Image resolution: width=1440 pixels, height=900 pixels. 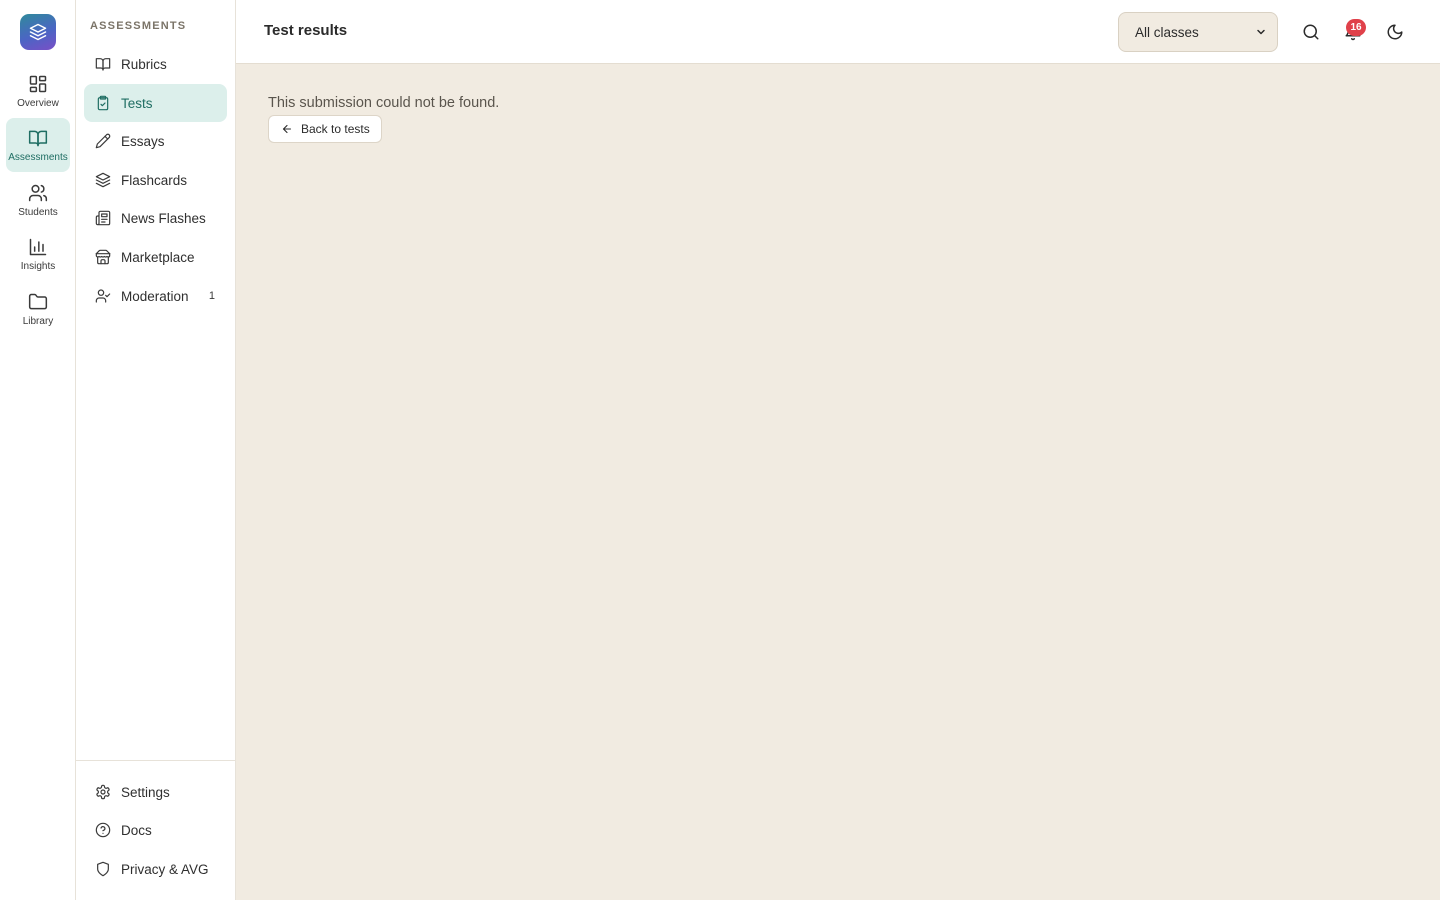 What do you see at coordinates (1167, 32) in the screenshot?
I see `class-filter-value: All classes` at bounding box center [1167, 32].